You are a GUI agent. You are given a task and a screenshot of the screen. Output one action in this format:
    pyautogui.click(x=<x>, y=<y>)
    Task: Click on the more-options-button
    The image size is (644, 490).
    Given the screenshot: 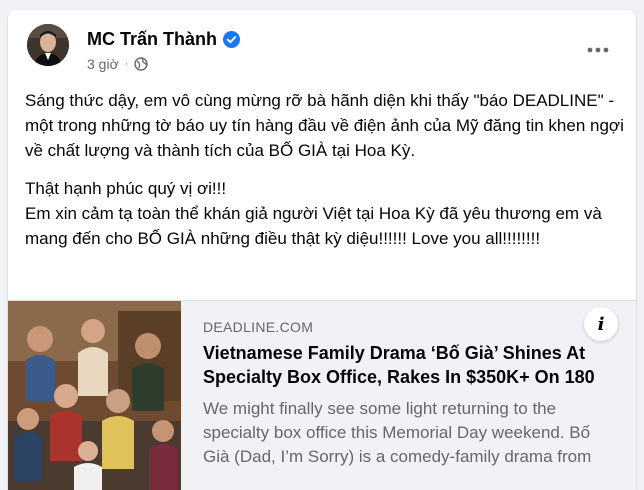 What is the action you would take?
    pyautogui.click(x=598, y=50)
    